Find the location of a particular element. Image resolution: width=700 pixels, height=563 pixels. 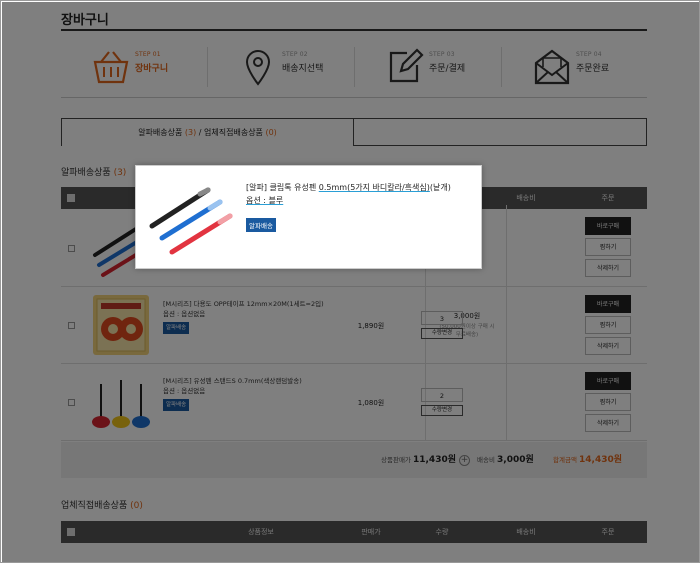

product-image is located at coordinates (191, 221).